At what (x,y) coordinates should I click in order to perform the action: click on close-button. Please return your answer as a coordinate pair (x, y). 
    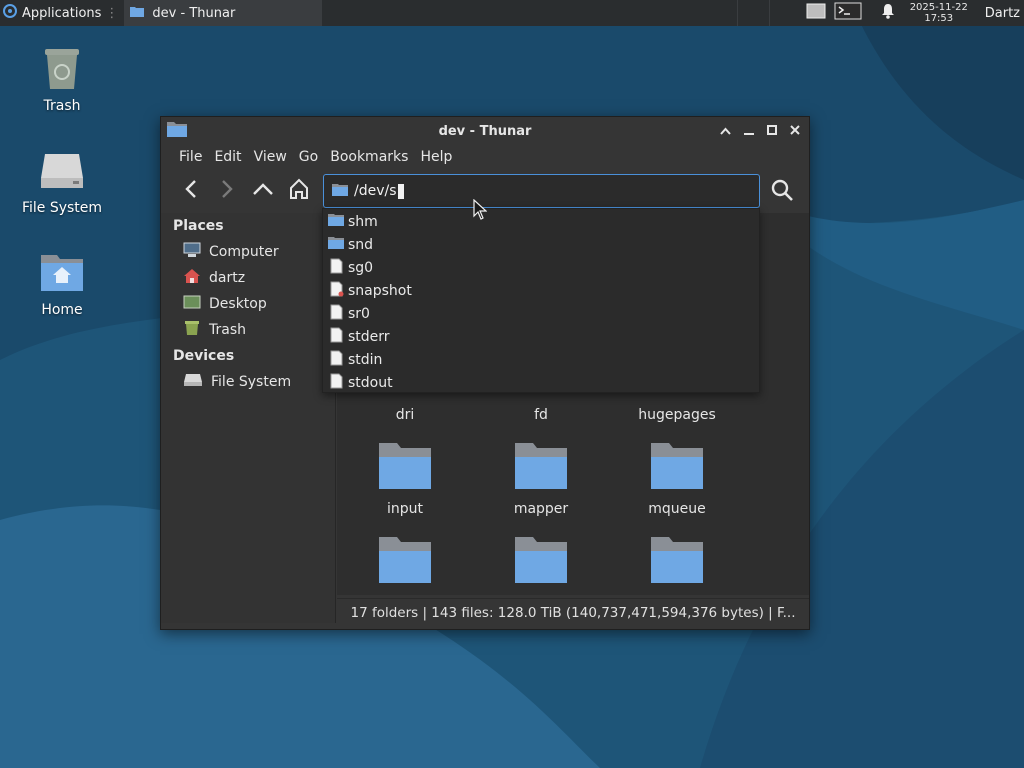
    Looking at the image, I should click on (794, 131).